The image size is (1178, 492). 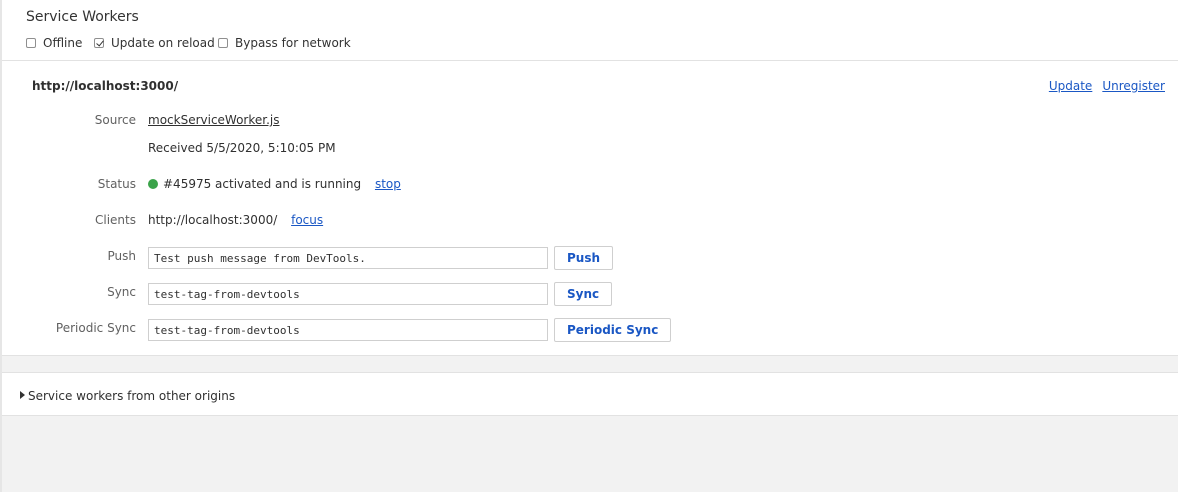 I want to click on bypass-for-network-label: Bypass for network, so click(x=293, y=43).